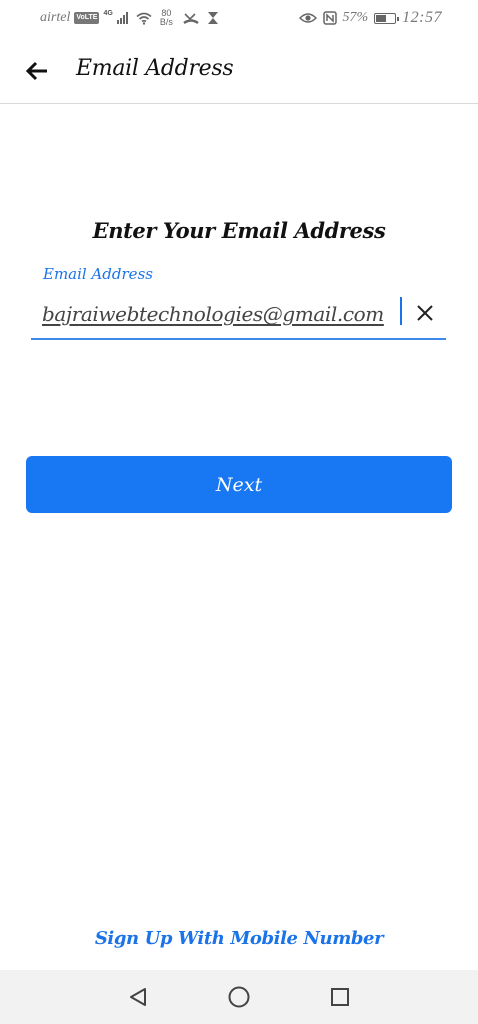 The height and width of the screenshot is (1024, 478). What do you see at coordinates (239, 70) in the screenshot?
I see `app-bar: Email Address` at bounding box center [239, 70].